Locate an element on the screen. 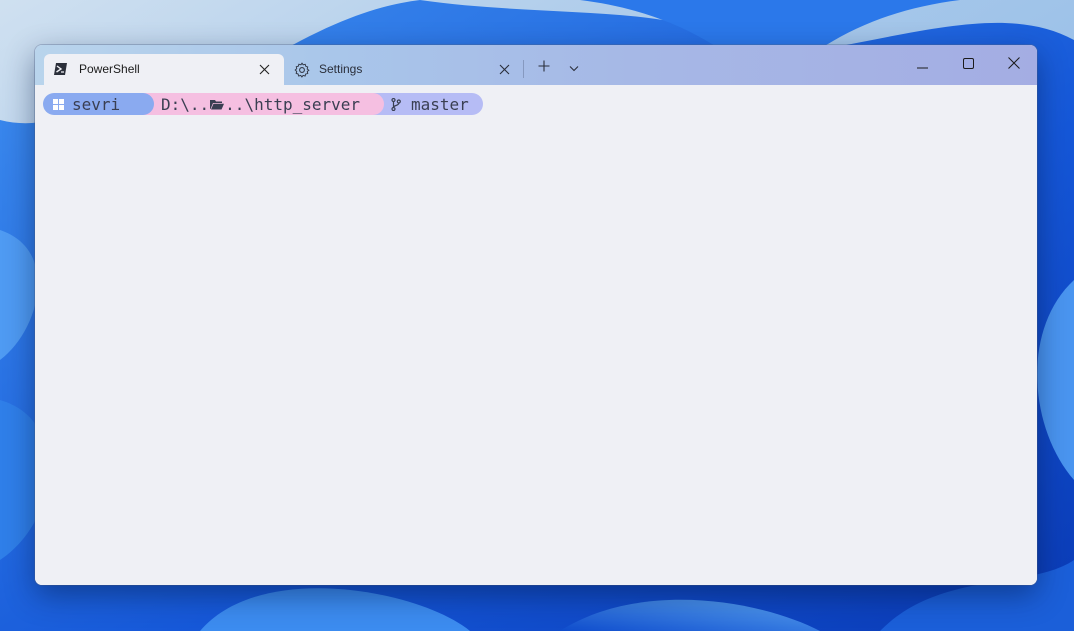 This screenshot has width=1074, height=631. tab-powershell: PowerShell is located at coordinates (164, 69).